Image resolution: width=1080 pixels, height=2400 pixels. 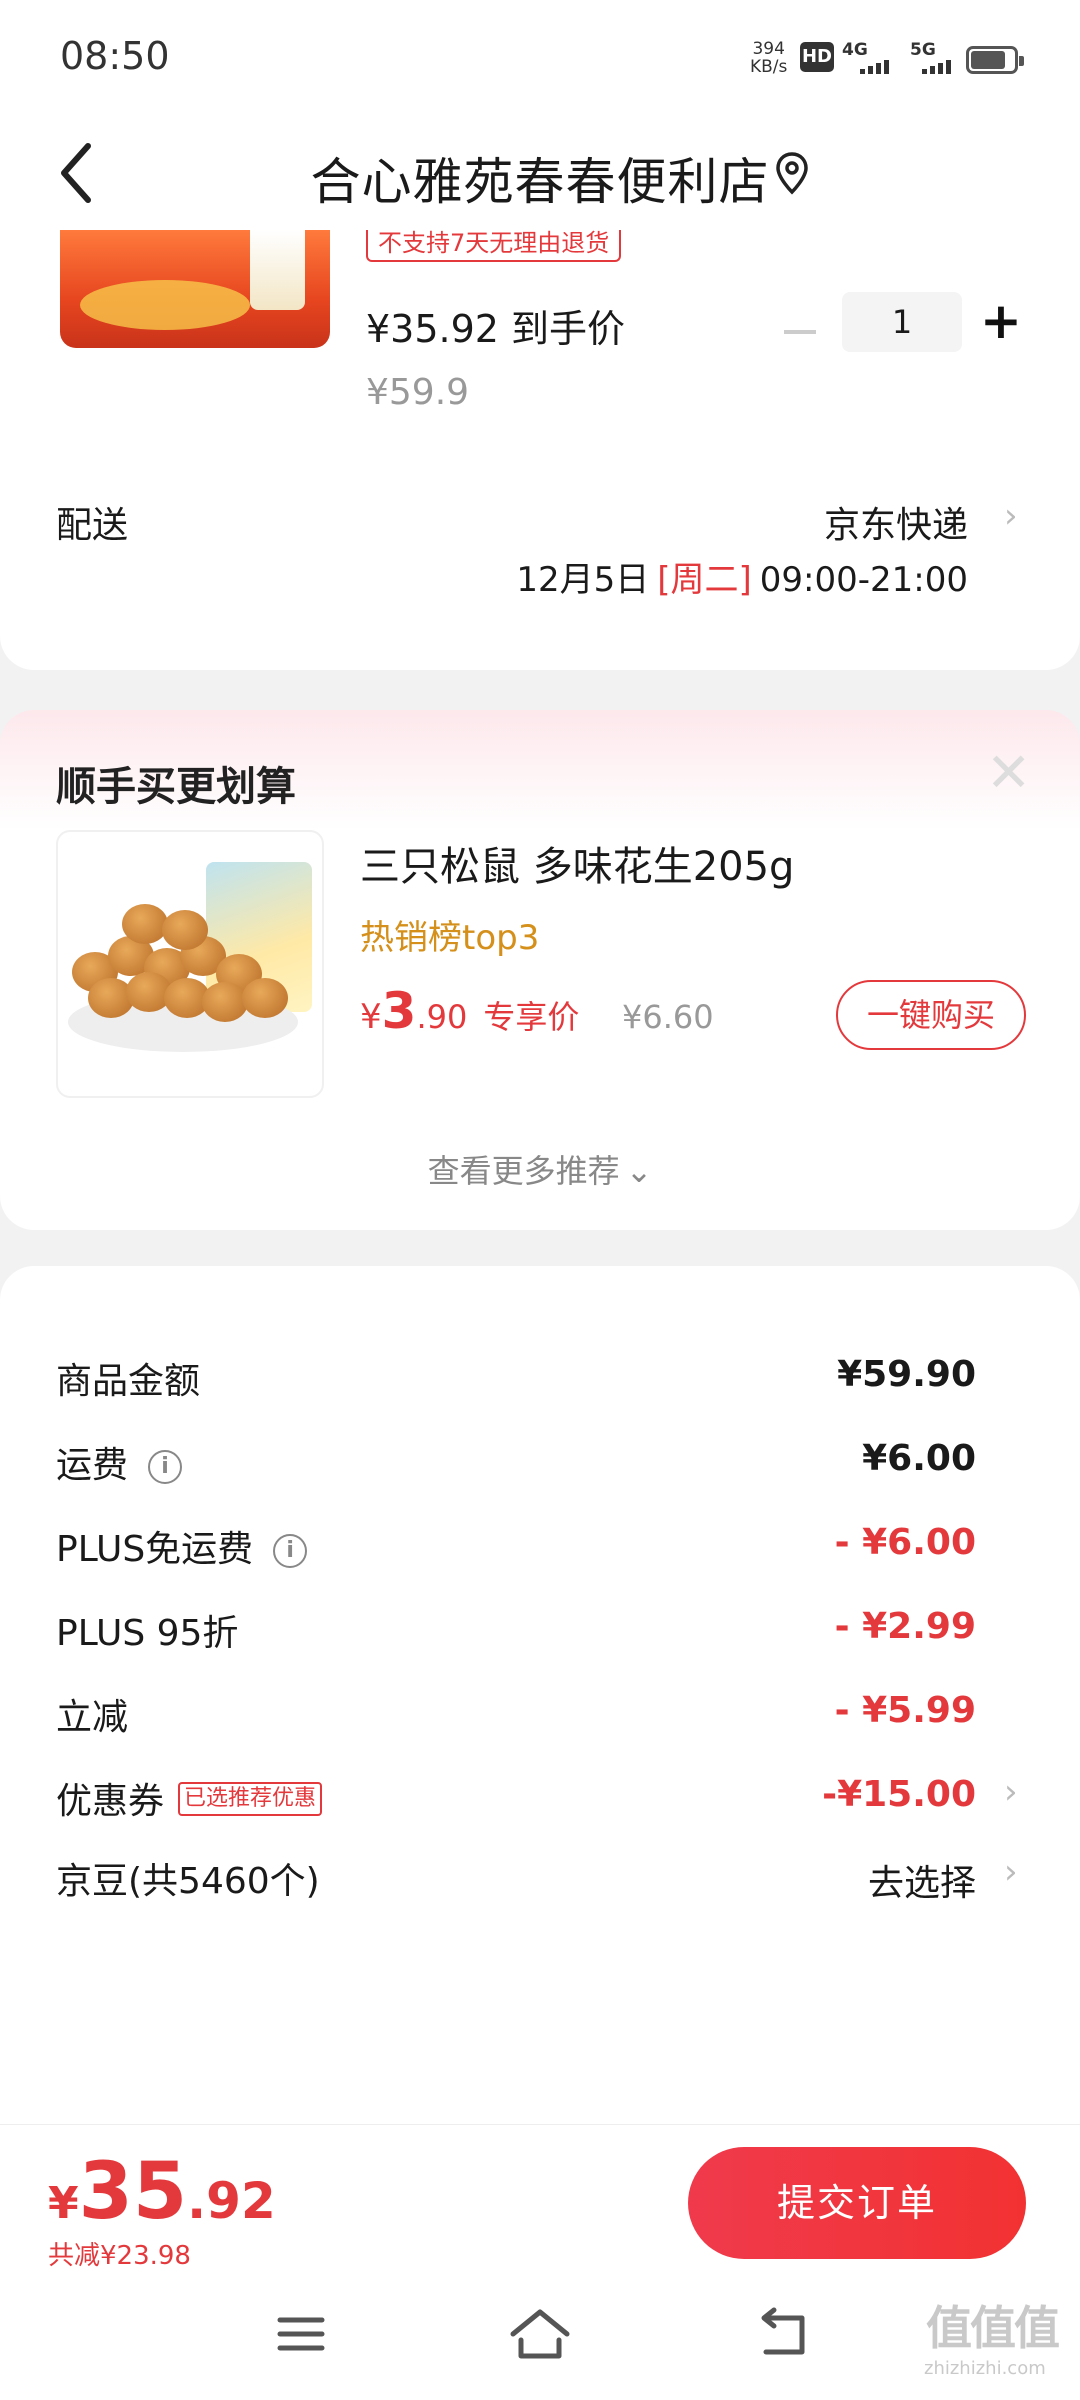 I want to click on shipping-label: 运费, so click(x=92, y=1465).